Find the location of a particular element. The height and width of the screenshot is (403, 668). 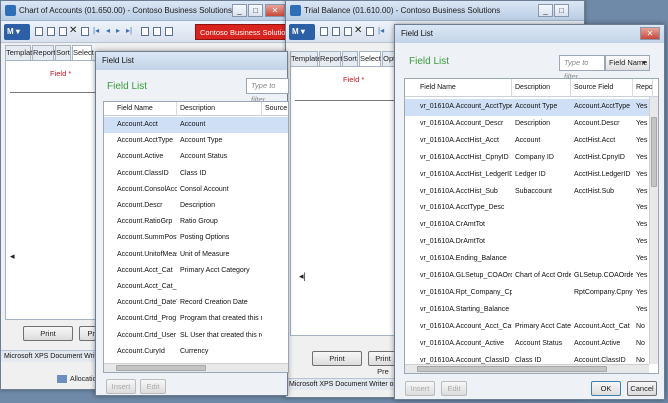

select-grid: Field * ◂| is located at coordinates (344, 201).